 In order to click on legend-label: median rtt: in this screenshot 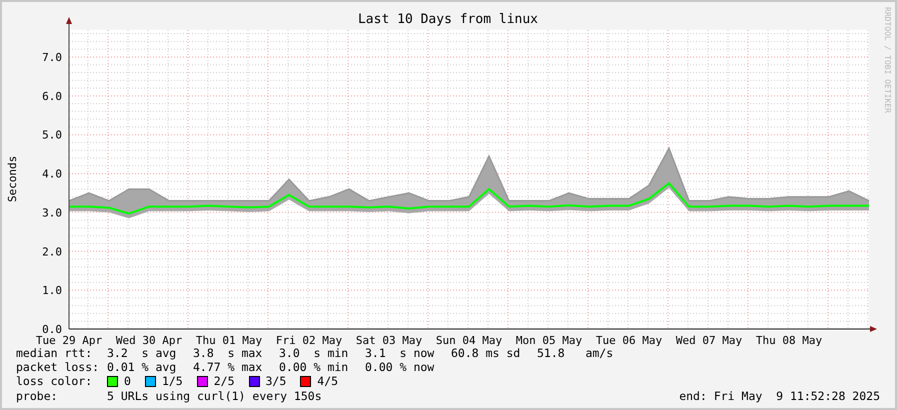, I will do `click(55, 353)`.